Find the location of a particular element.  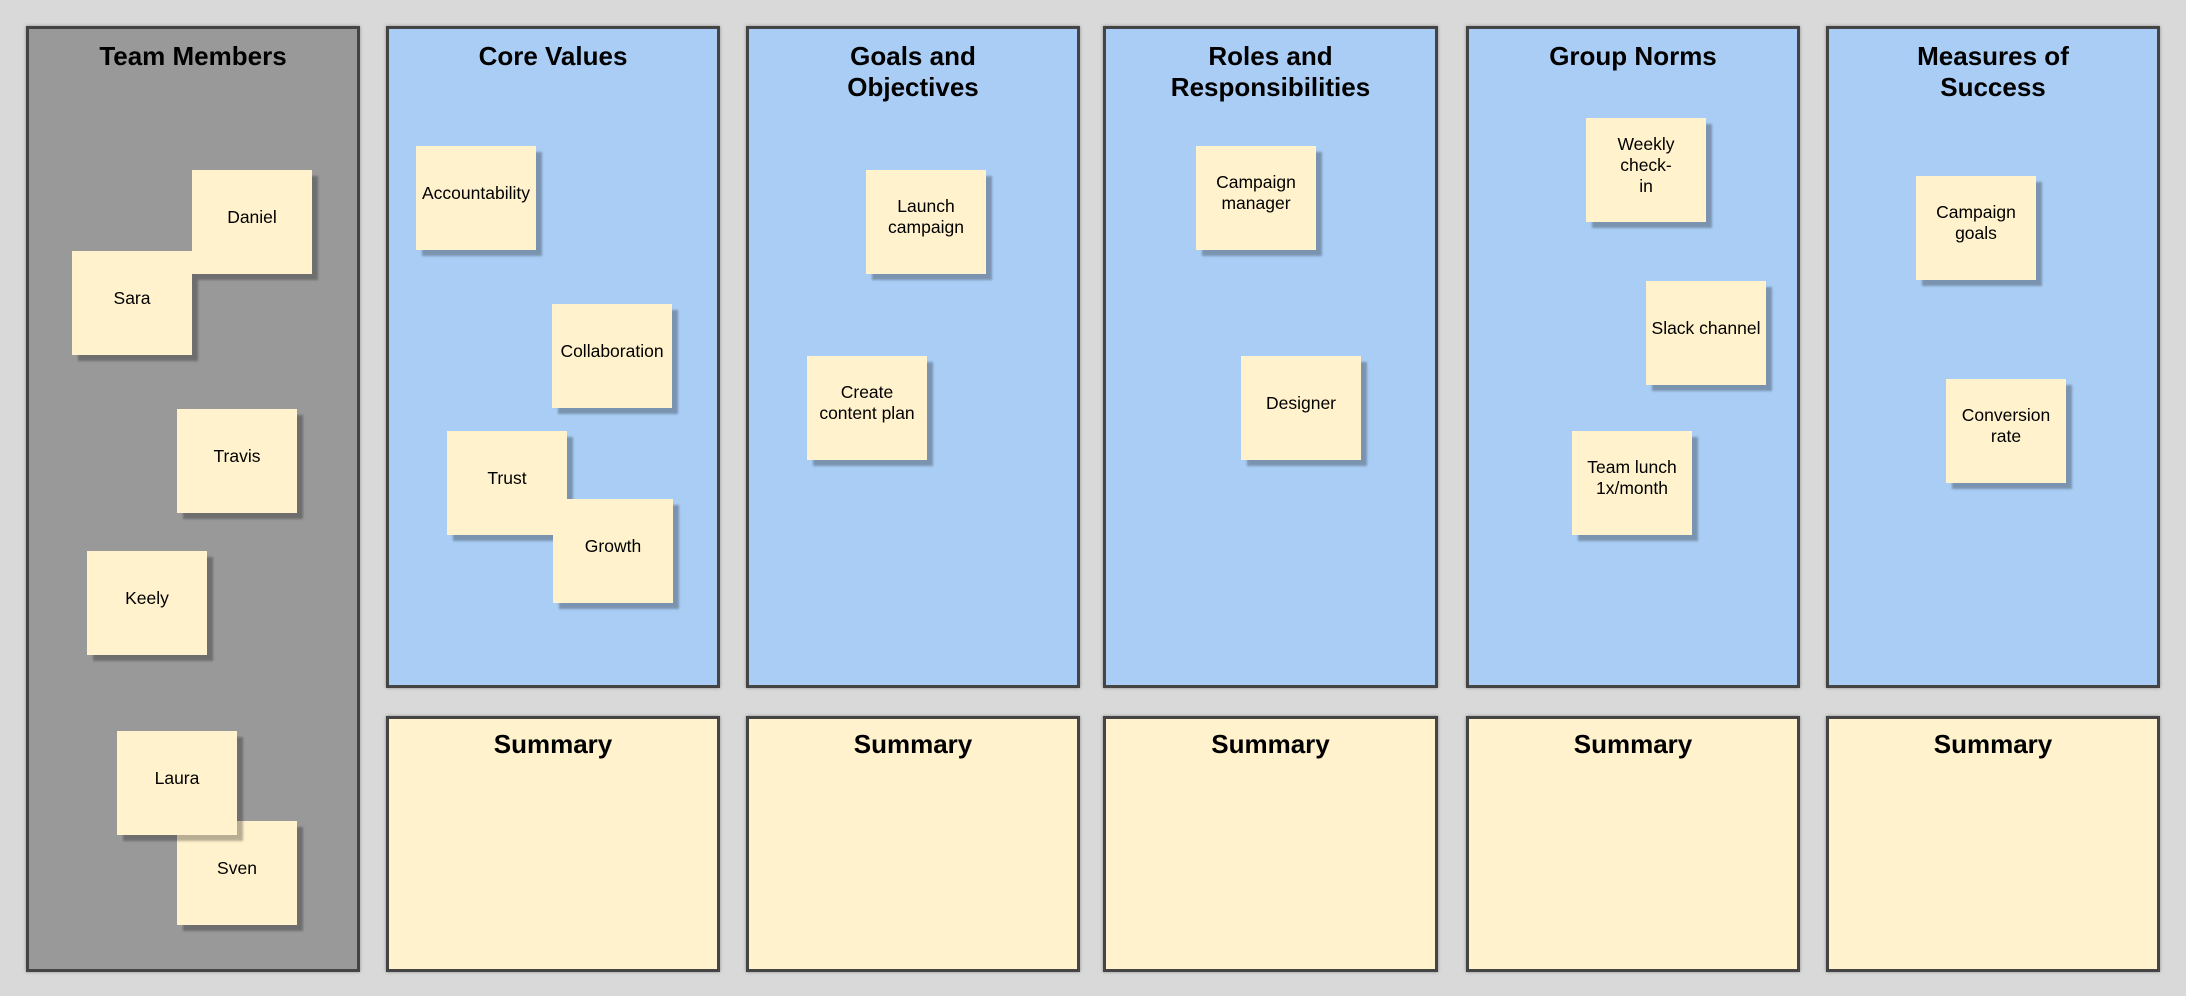

core-values-summary-panel: Summary is located at coordinates (553, 844).